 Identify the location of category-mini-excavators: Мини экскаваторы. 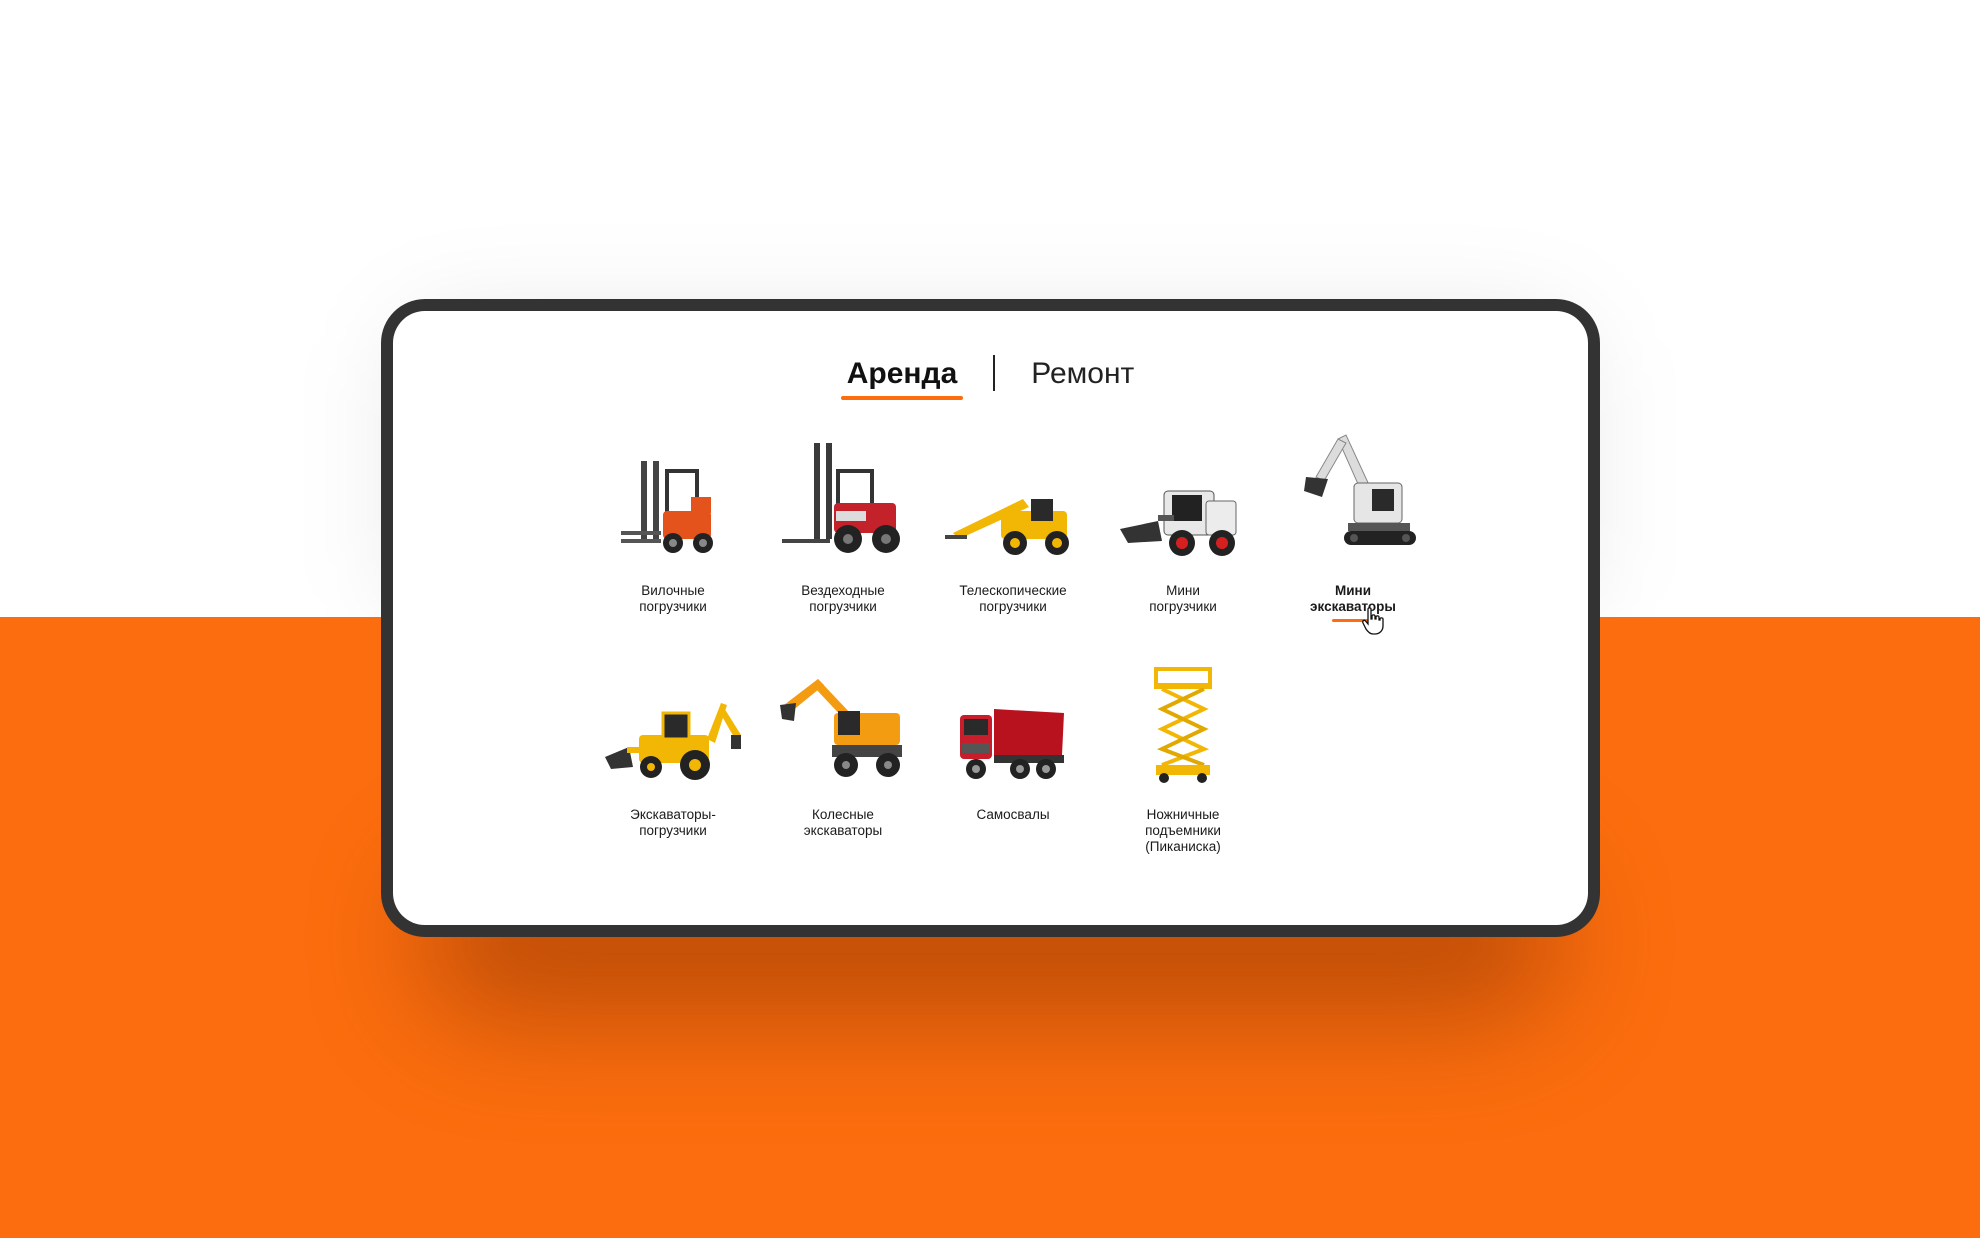
(1353, 543).